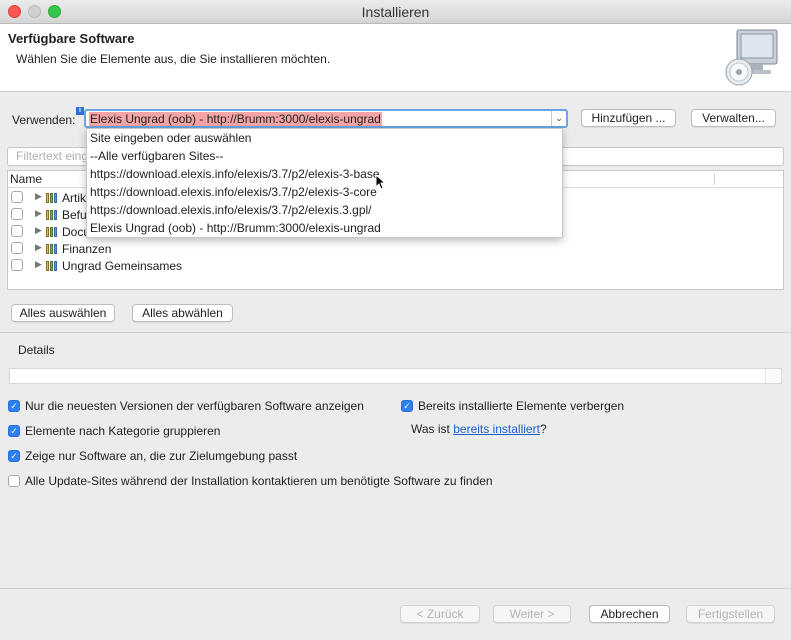  What do you see at coordinates (54, 11) in the screenshot?
I see `zoom-window-button` at bounding box center [54, 11].